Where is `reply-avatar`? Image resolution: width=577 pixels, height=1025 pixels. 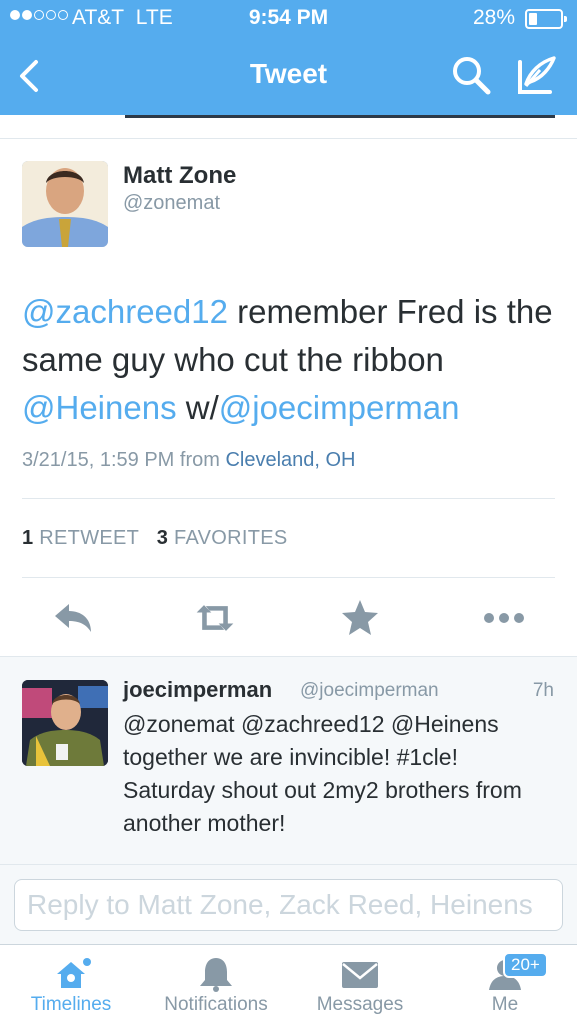 reply-avatar is located at coordinates (65, 723).